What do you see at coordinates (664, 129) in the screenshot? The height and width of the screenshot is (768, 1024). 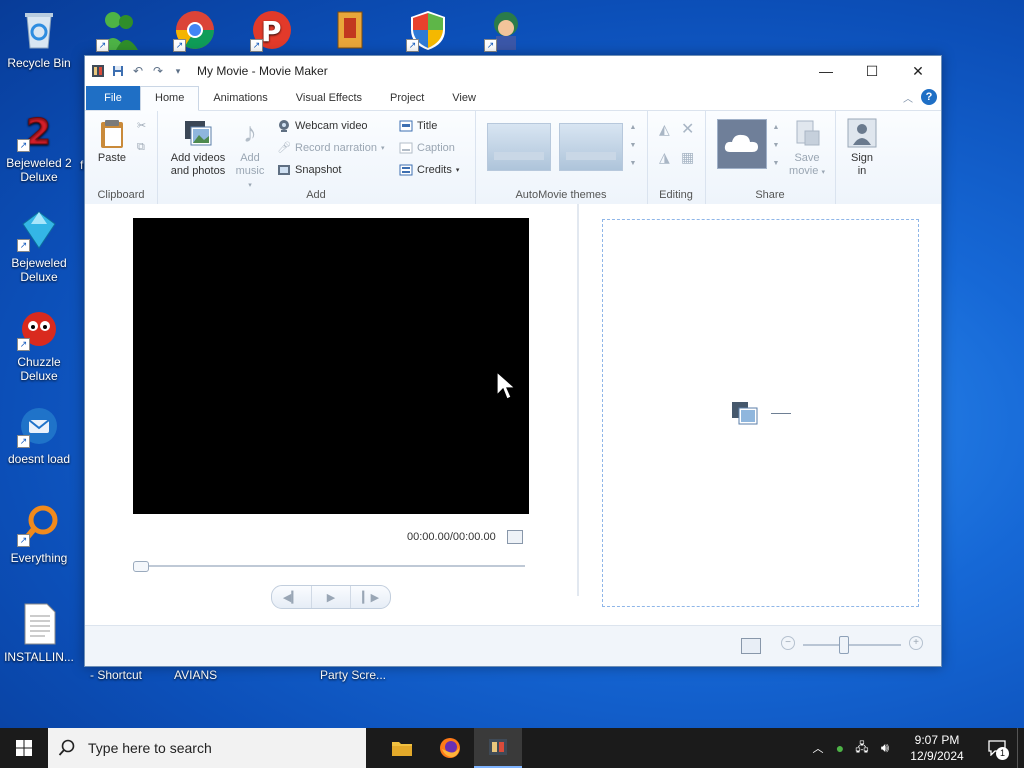 I see `rotate-left-icon: ◭` at bounding box center [664, 129].